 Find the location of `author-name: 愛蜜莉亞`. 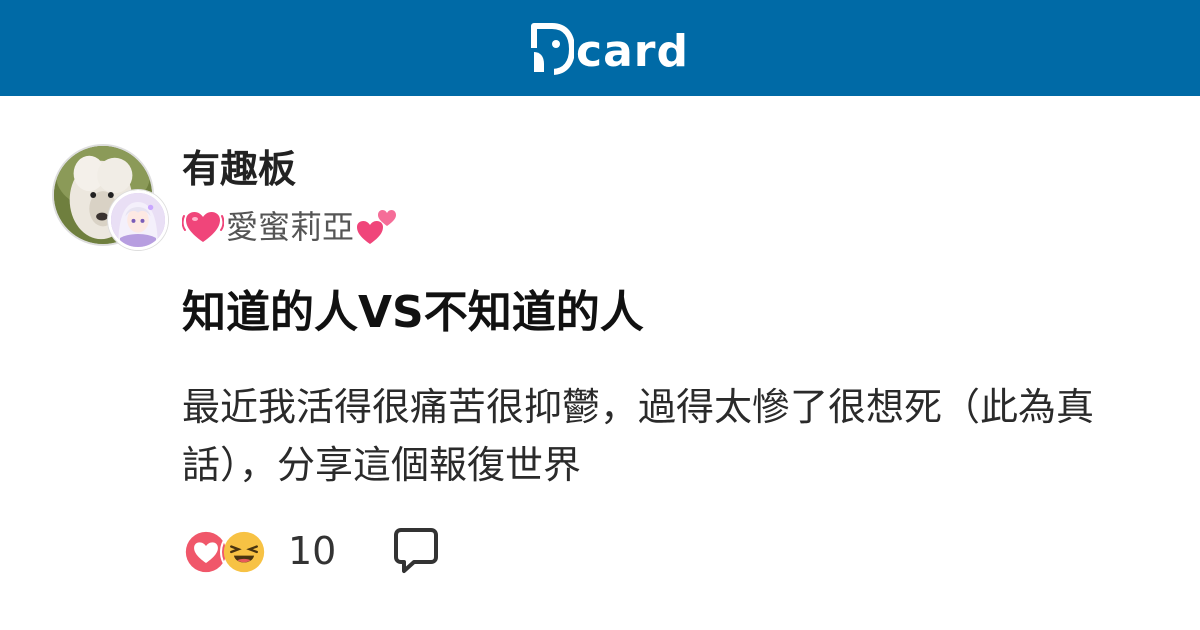

author-name: 愛蜜莉亞 is located at coordinates (290, 227).